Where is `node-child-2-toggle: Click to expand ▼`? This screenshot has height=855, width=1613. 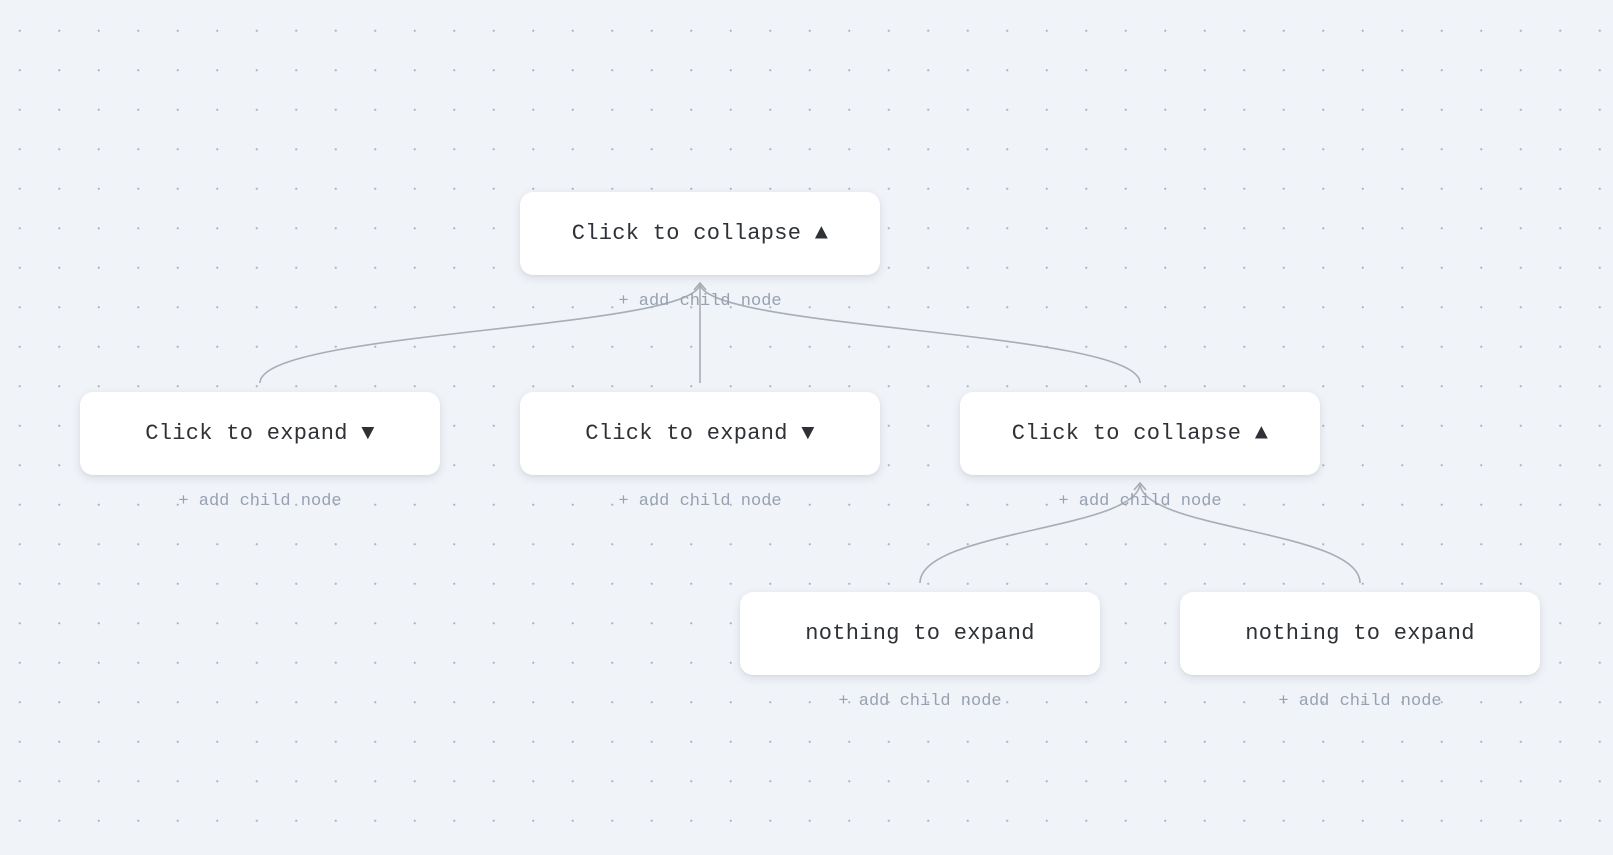
node-child-2-toggle: Click to expand ▼ is located at coordinates (700, 433).